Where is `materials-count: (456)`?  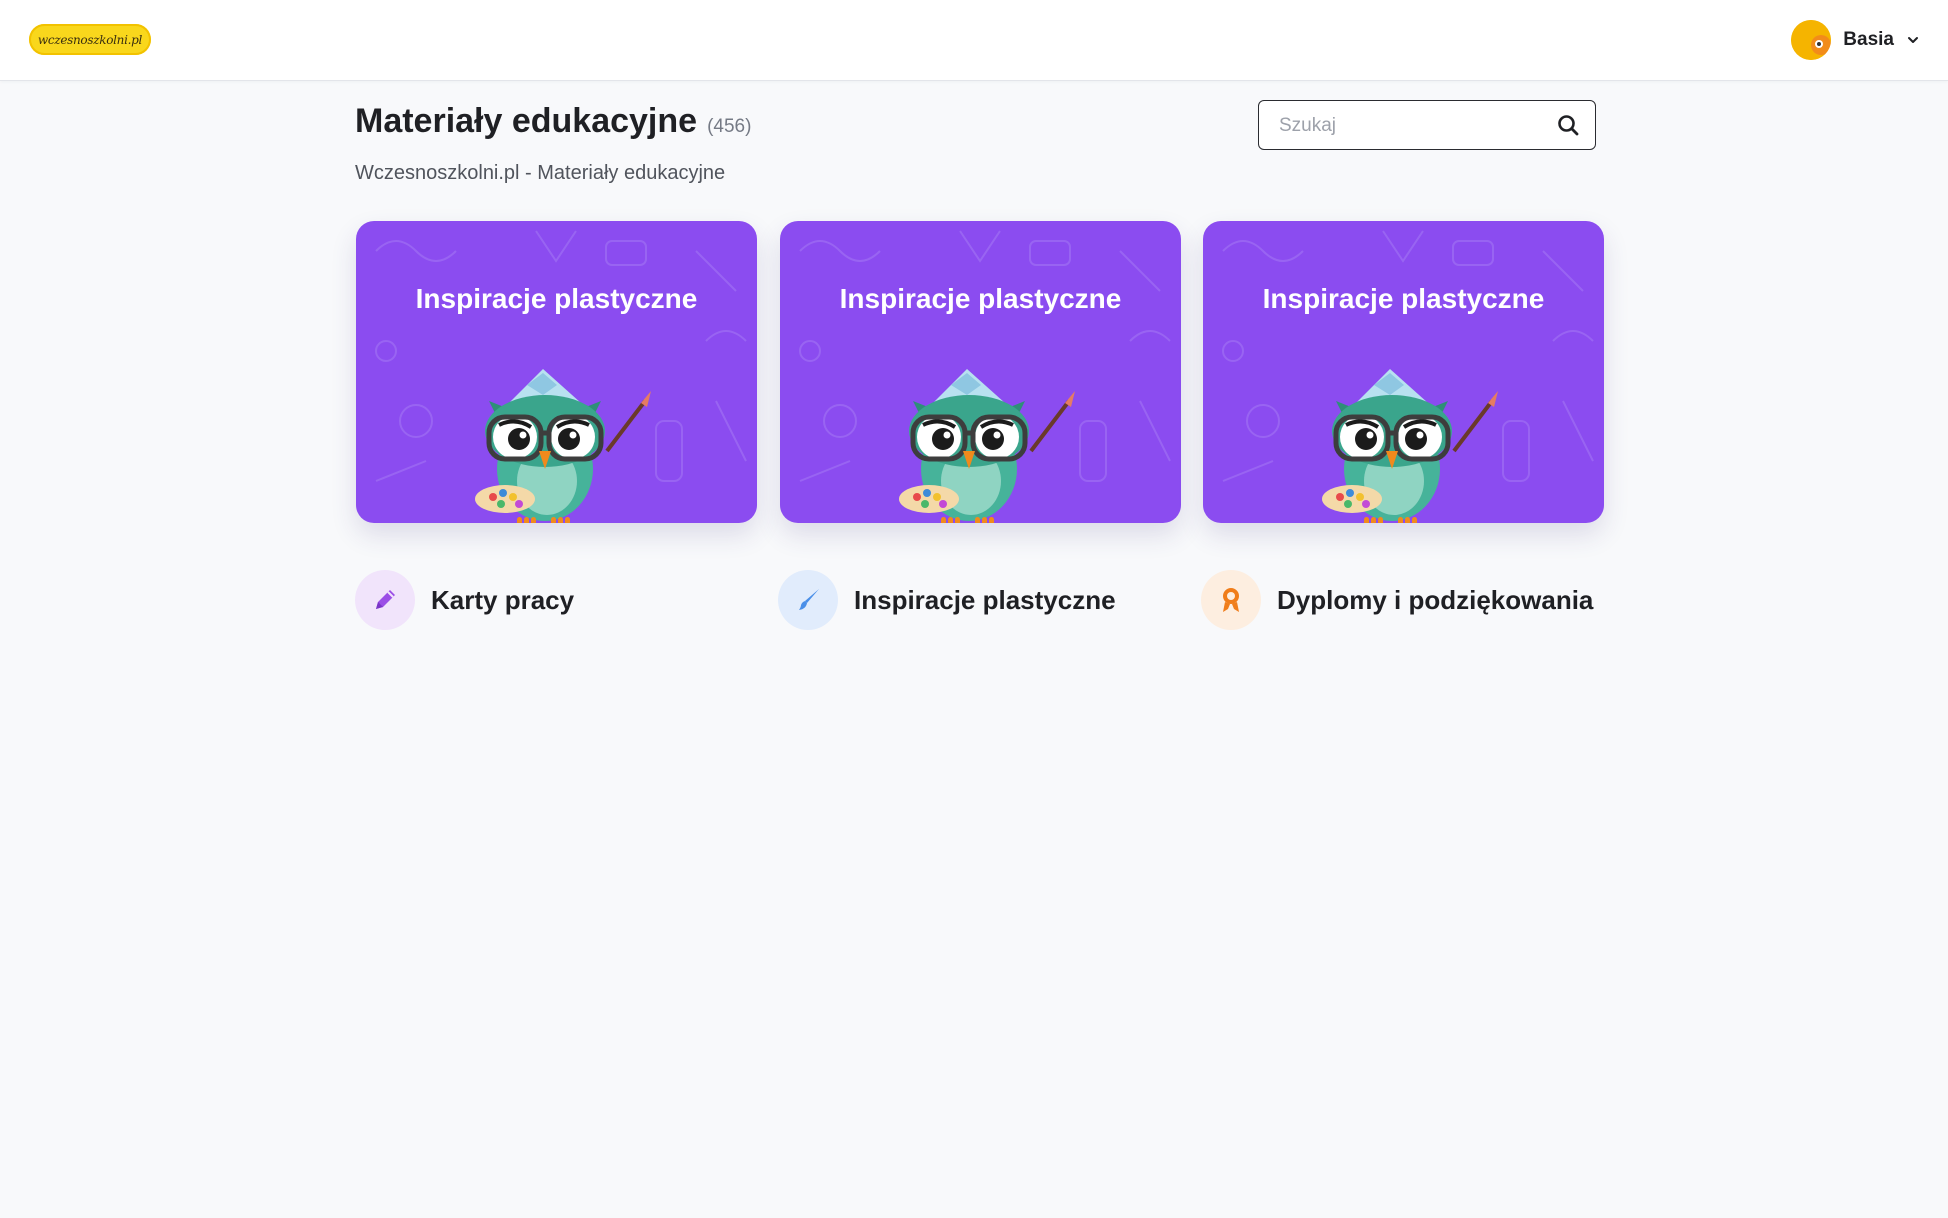
materials-count: (456) is located at coordinates (729, 126).